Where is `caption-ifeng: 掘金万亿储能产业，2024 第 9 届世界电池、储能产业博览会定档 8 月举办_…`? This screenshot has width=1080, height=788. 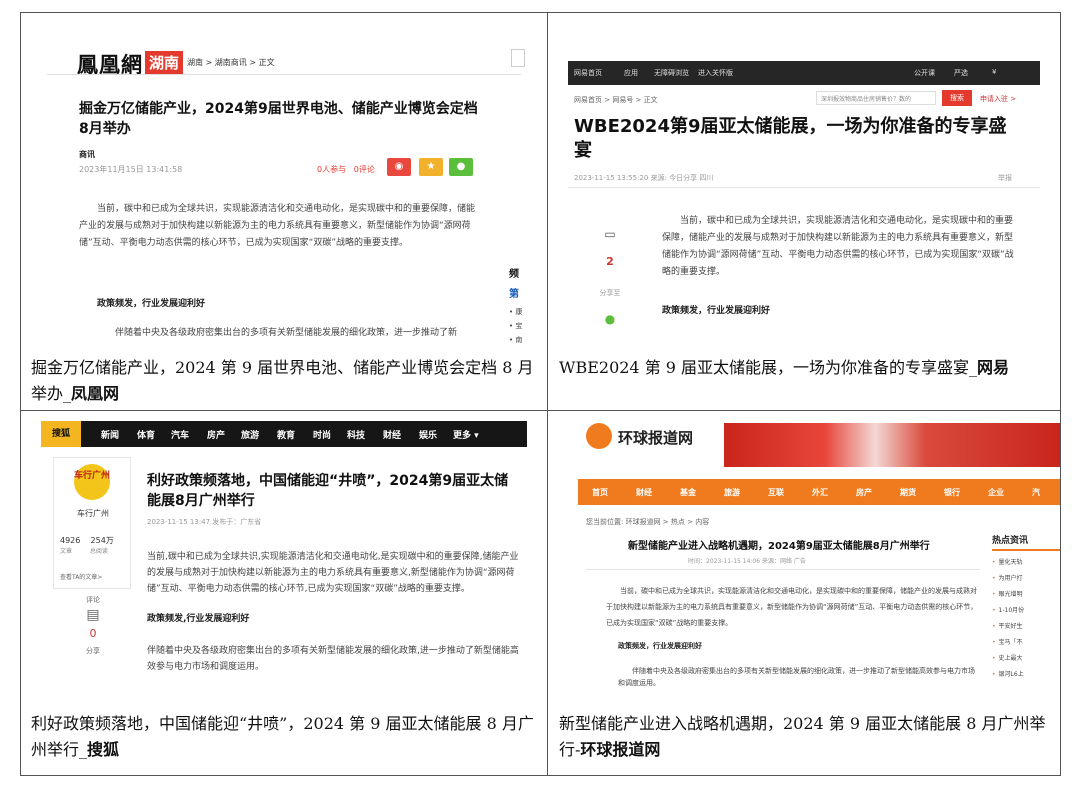 caption-ifeng: 掘金万亿储能产业，2024 第 9 届世界电池、储能产业博览会定档 8 月举办_… is located at coordinates (286, 381).